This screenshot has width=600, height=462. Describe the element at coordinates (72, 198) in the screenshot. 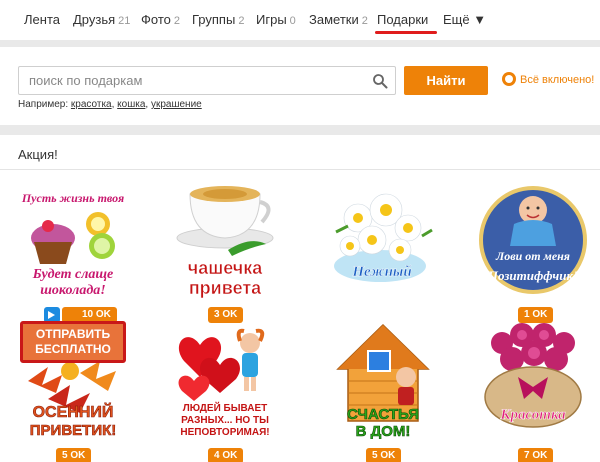

I see `gift-caption-top: Пусть жизнь твоя` at that location.